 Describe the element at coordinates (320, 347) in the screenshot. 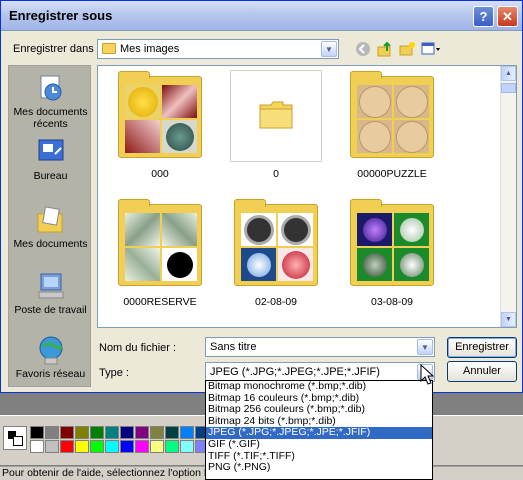

I see `file-name-field: Sans titre ▼` at that location.